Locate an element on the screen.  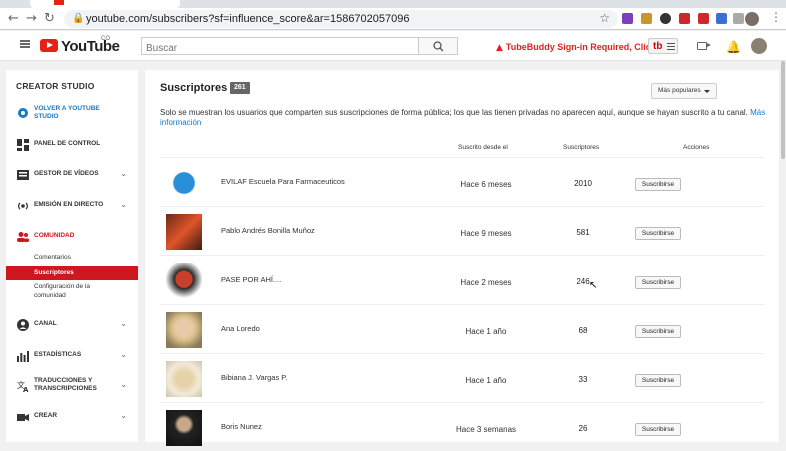
page-scrollbar is located at coordinates (783, 251).